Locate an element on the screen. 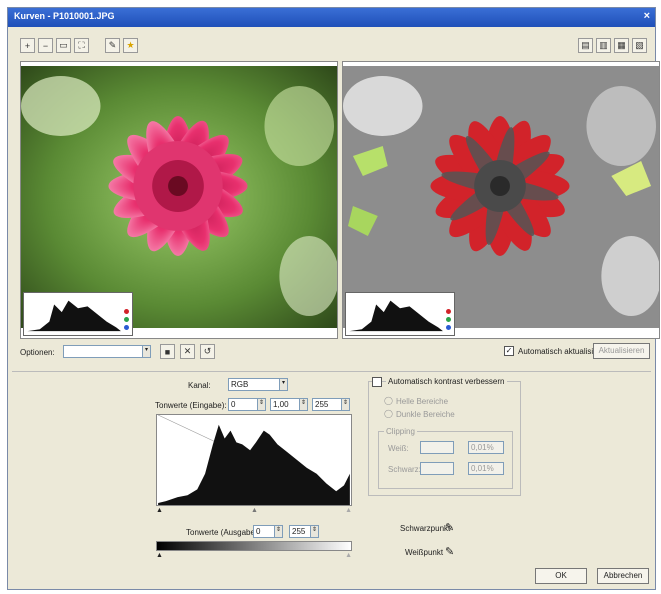  output-levels-label: Tonwerte (Ausgabe): is located at coordinates (223, 532).